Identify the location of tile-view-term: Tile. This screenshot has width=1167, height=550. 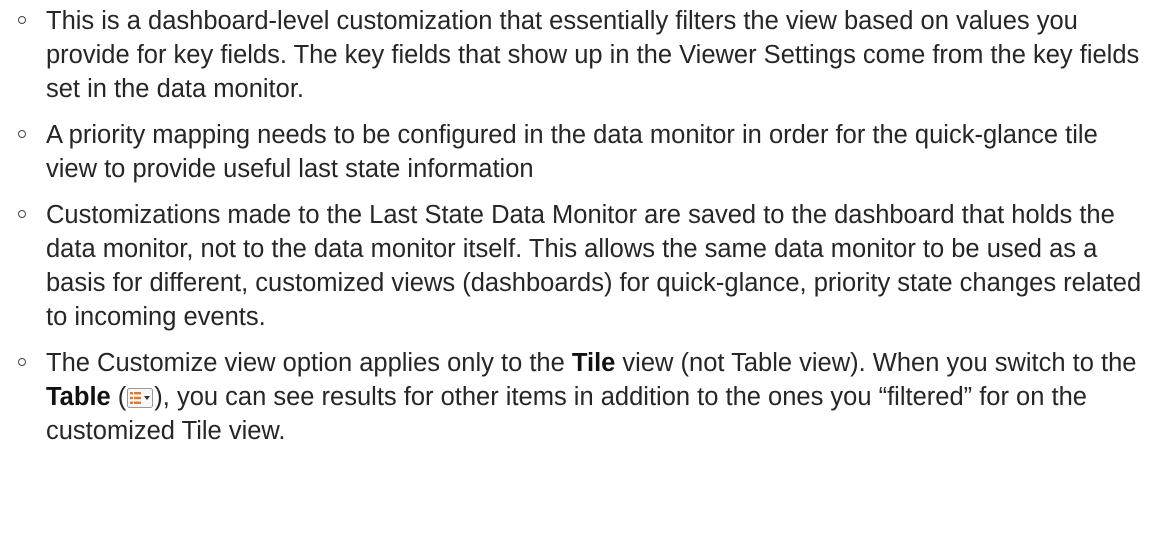
(593, 363).